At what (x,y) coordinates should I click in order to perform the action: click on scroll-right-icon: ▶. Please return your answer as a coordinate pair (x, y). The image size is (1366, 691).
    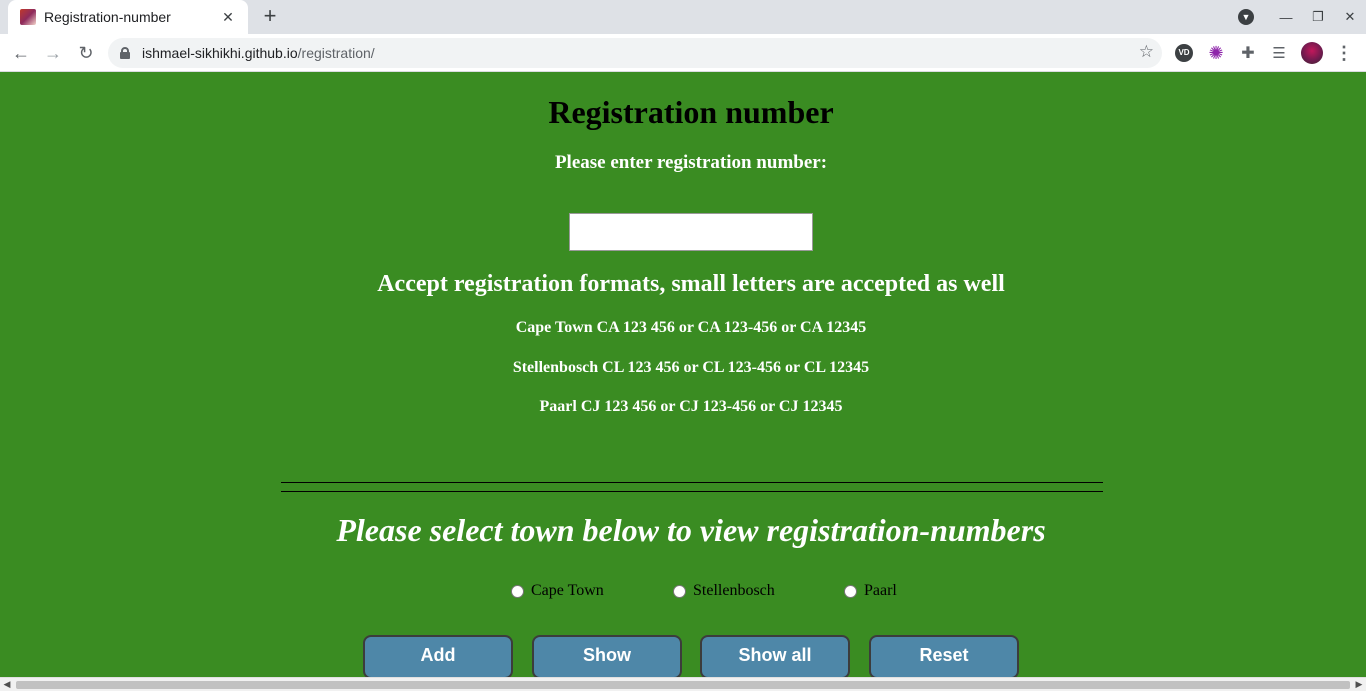
    Looking at the image, I should click on (1359, 684).